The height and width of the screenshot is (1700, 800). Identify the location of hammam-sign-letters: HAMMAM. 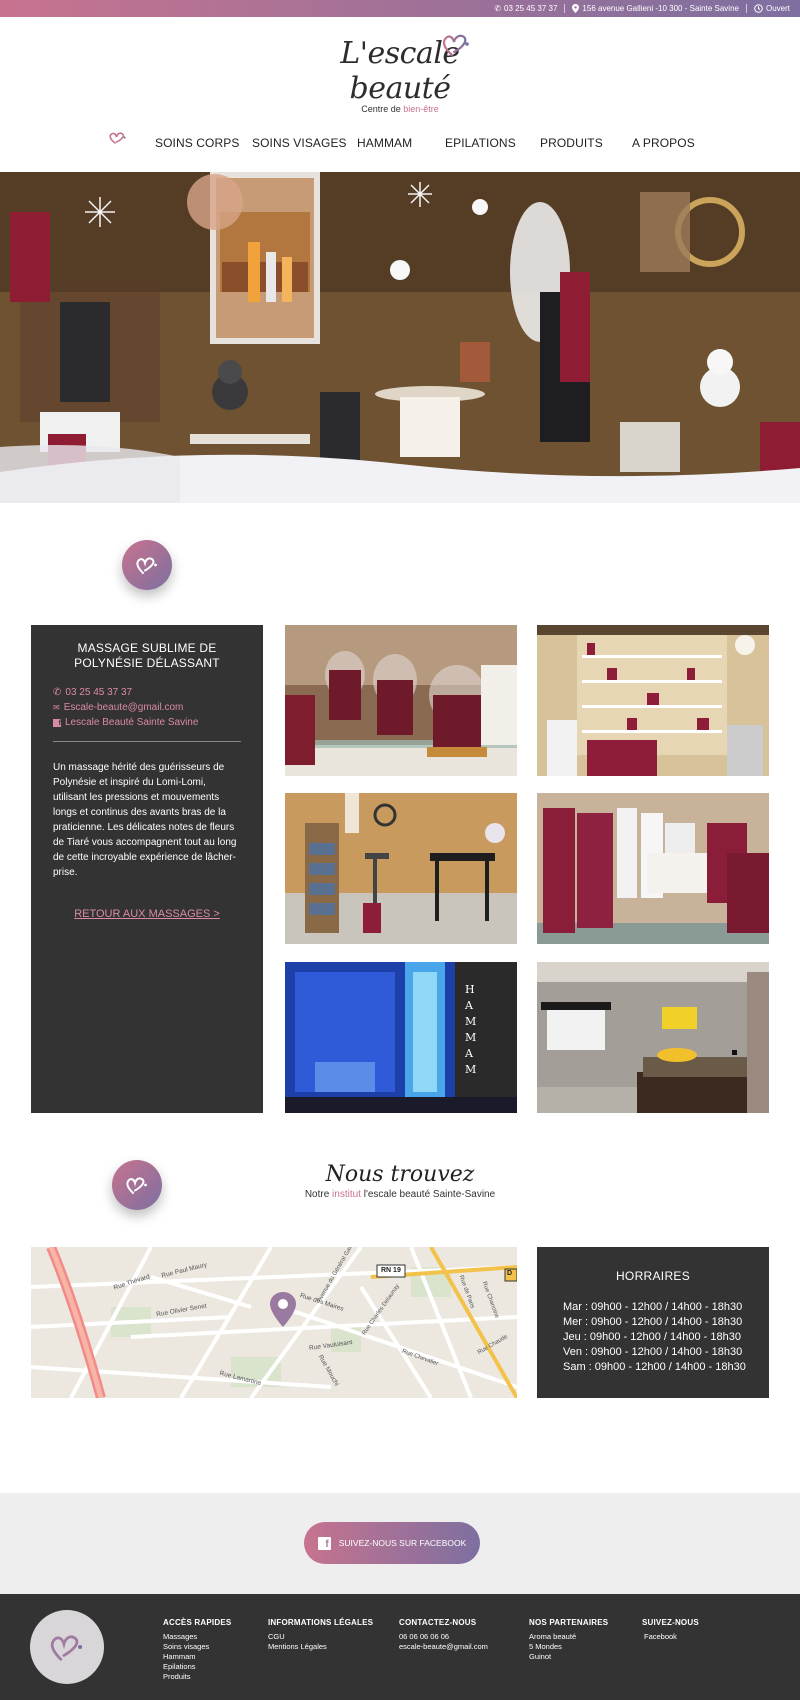
(472, 1029).